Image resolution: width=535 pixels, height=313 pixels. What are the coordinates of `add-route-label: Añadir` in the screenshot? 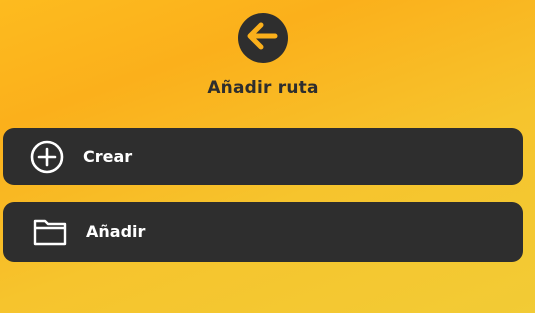 It's located at (116, 231).